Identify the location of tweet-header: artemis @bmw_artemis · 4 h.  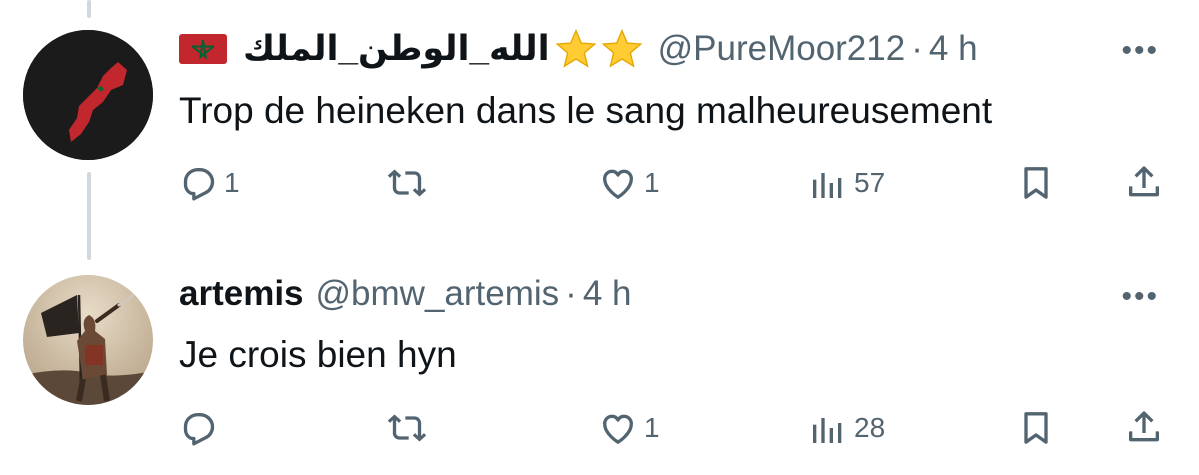
(405, 294).